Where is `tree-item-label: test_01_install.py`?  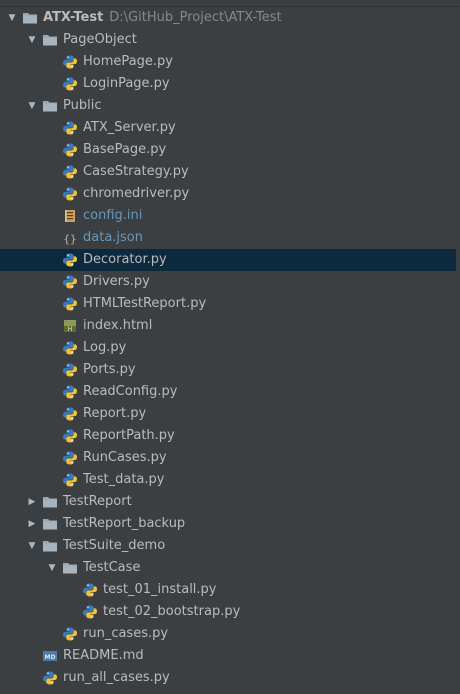
tree-item-label: test_01_install.py is located at coordinates (160, 590).